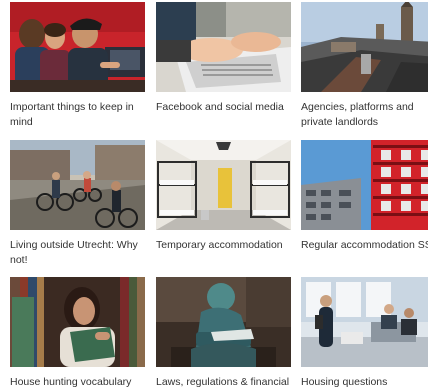  I want to click on topic-label: Regular accommodation SSH, so click(364, 245).